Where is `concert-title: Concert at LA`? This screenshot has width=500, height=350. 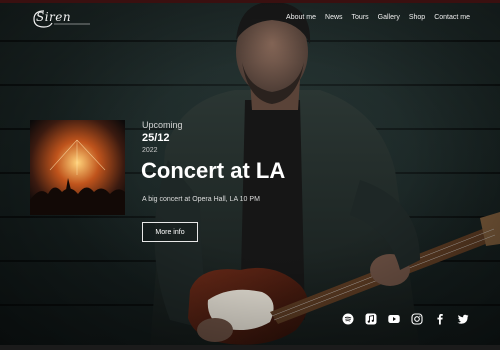
concert-title: Concert at LA is located at coordinates (213, 170).